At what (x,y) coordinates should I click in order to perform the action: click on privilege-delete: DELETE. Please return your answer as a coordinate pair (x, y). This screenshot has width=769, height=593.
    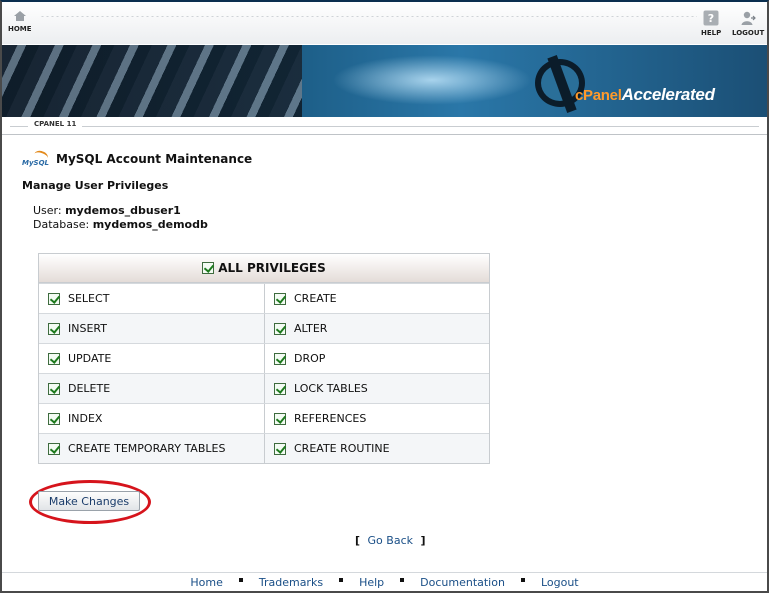
    Looking at the image, I should click on (151, 388).